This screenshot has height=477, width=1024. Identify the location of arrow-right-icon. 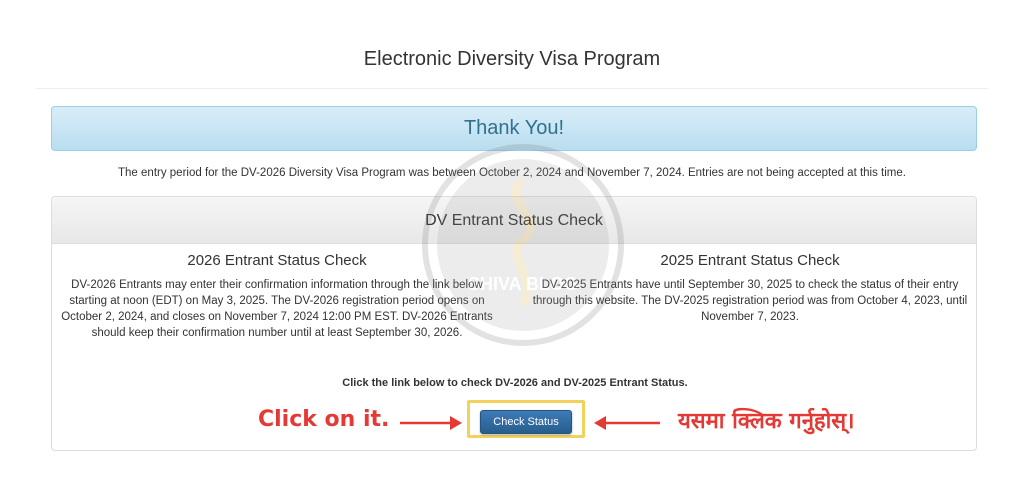
(431, 423).